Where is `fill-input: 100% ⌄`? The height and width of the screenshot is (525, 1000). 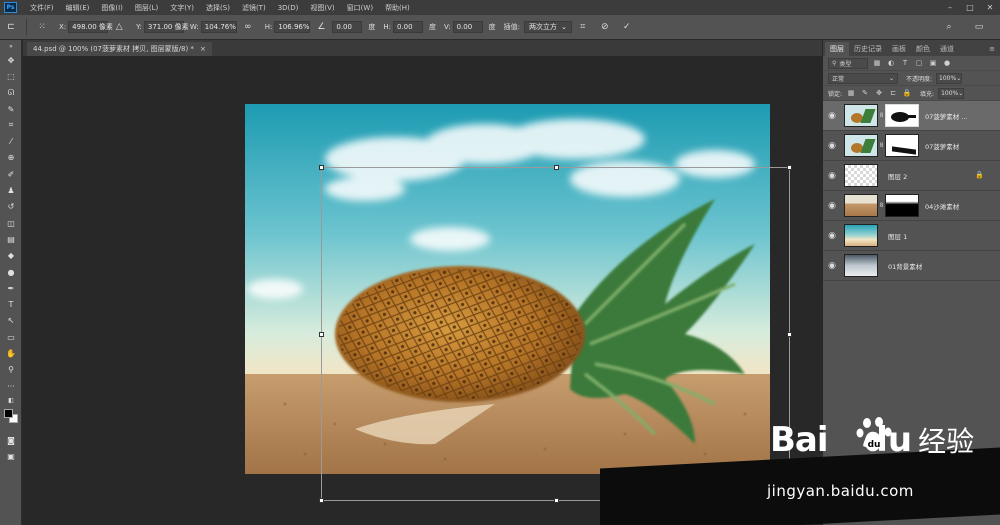
fill-input: 100% ⌄ is located at coordinates (951, 93).